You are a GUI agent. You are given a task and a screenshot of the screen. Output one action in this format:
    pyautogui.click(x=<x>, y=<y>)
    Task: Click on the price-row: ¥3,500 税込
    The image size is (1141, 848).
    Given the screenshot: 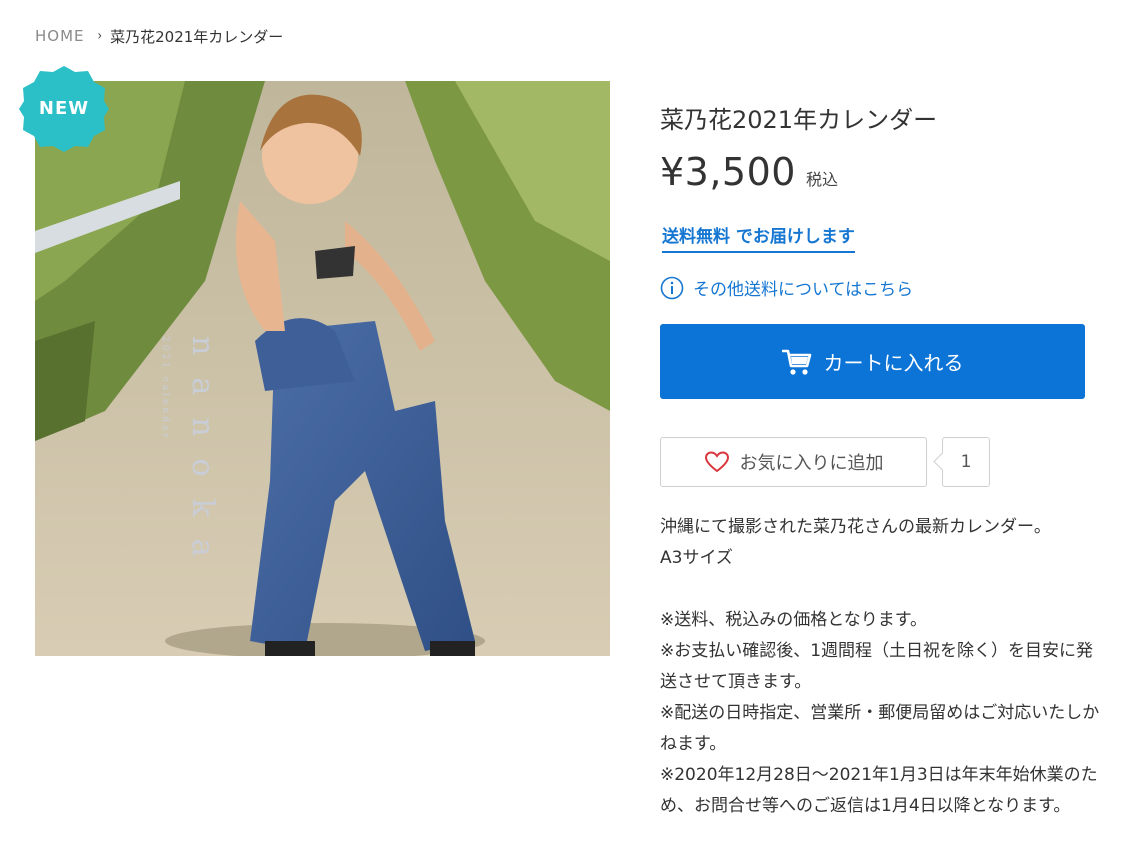 What is the action you would take?
    pyautogui.click(x=749, y=172)
    